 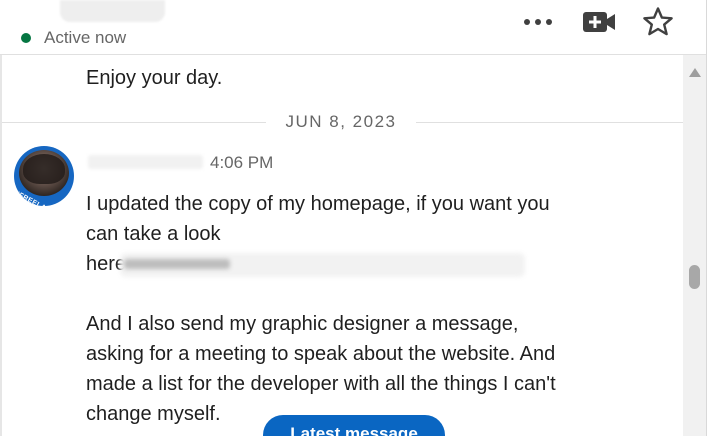 What do you see at coordinates (153, 234) in the screenshot?
I see `message-line: can take a look` at bounding box center [153, 234].